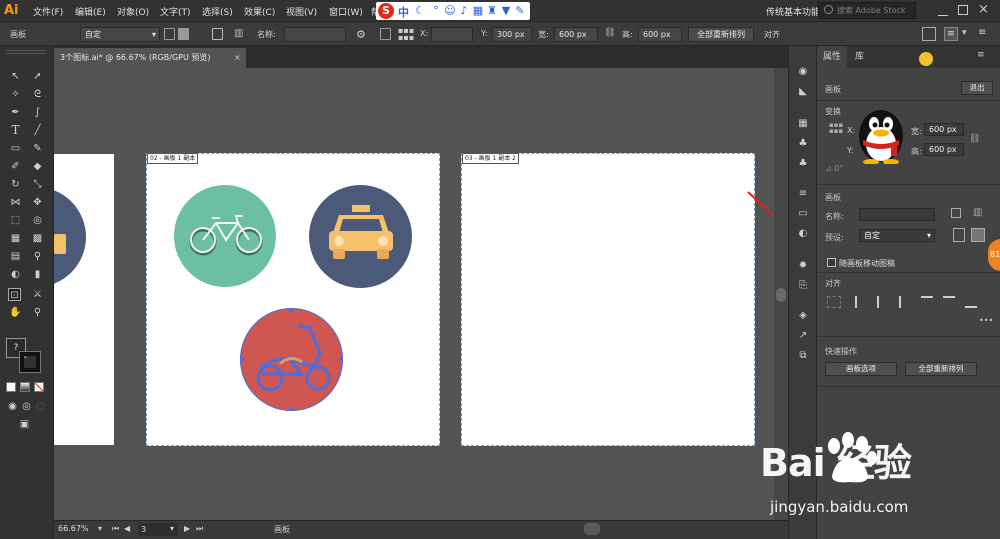  Describe the element at coordinates (464, 11) in the screenshot. I see `mic-icon: ♪` at that location.